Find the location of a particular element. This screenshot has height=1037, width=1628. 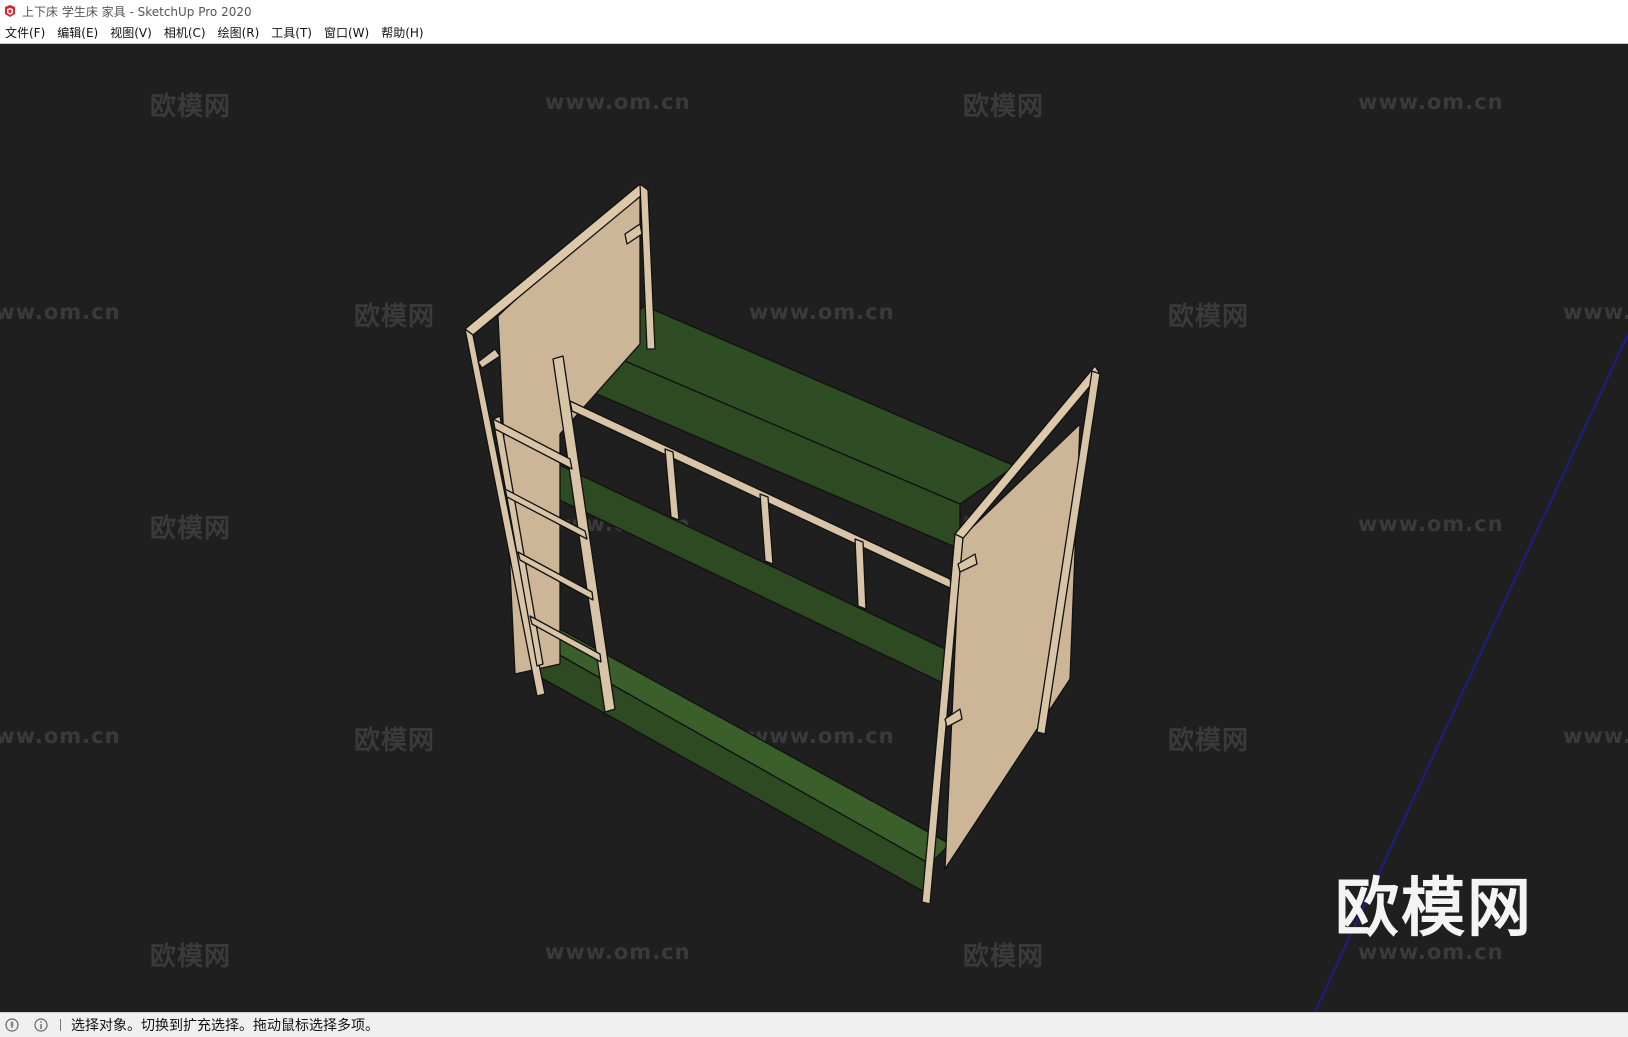

geo-location-icon is located at coordinates (12, 1025).